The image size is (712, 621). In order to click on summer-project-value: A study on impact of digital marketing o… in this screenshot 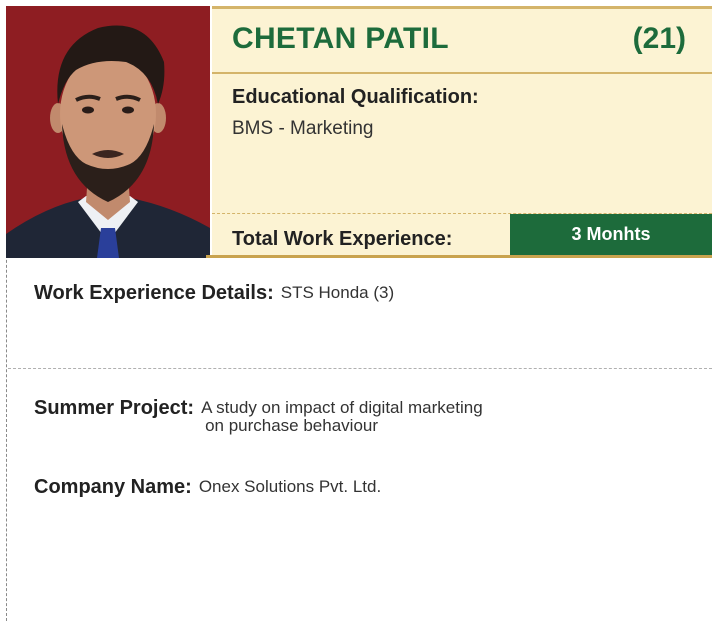, I will do `click(342, 417)`.